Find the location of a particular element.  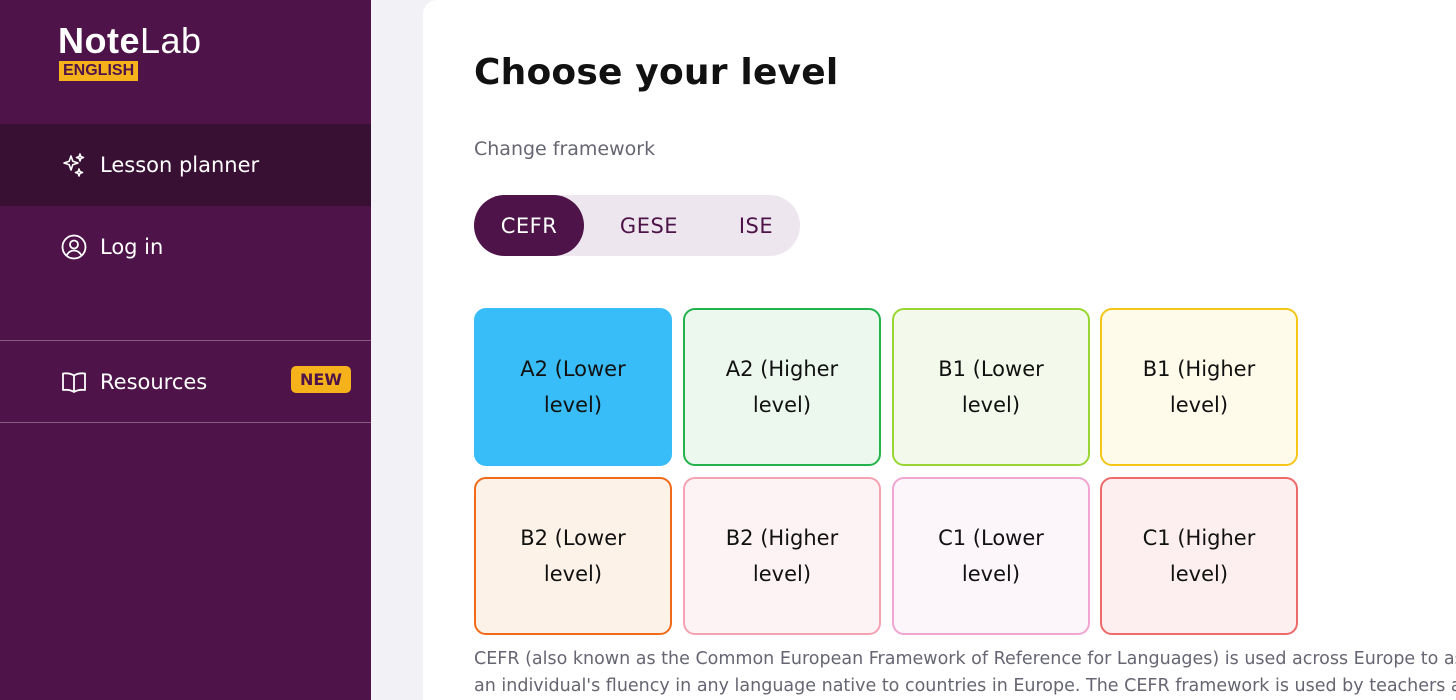

framework-tab-gese: GESE is located at coordinates (649, 225).